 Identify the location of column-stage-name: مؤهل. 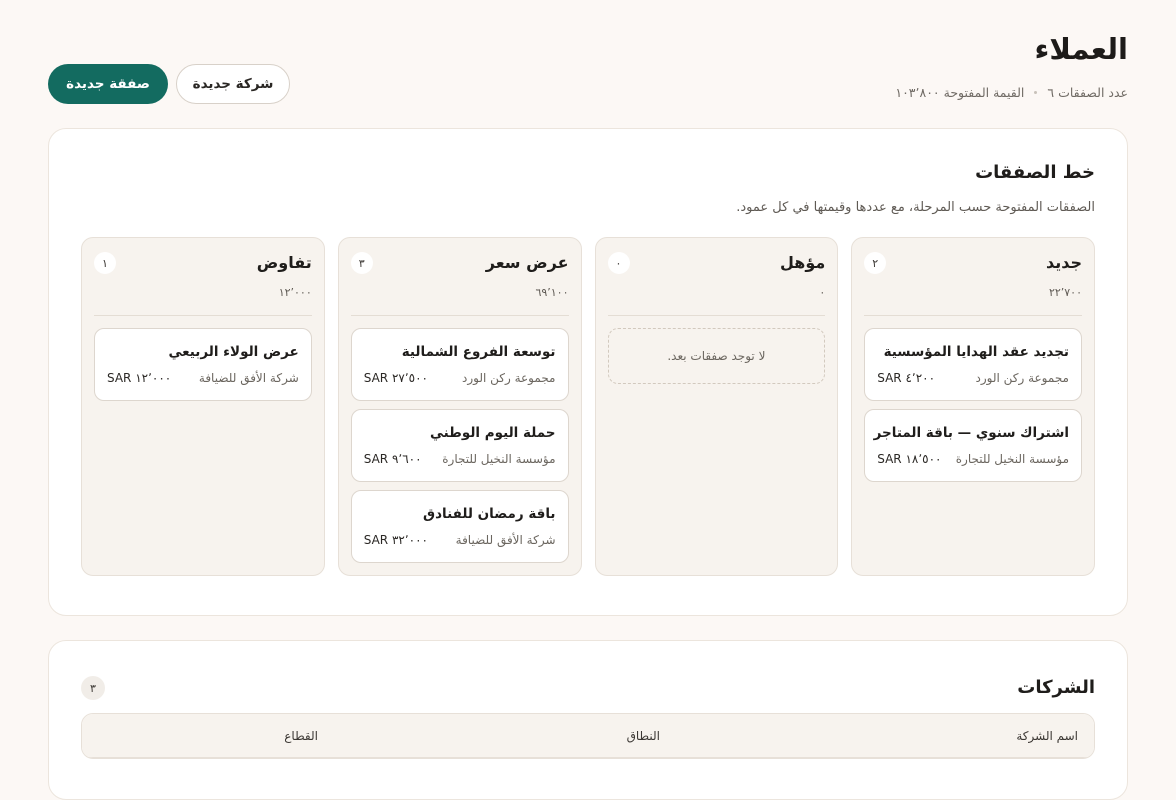
(802, 262).